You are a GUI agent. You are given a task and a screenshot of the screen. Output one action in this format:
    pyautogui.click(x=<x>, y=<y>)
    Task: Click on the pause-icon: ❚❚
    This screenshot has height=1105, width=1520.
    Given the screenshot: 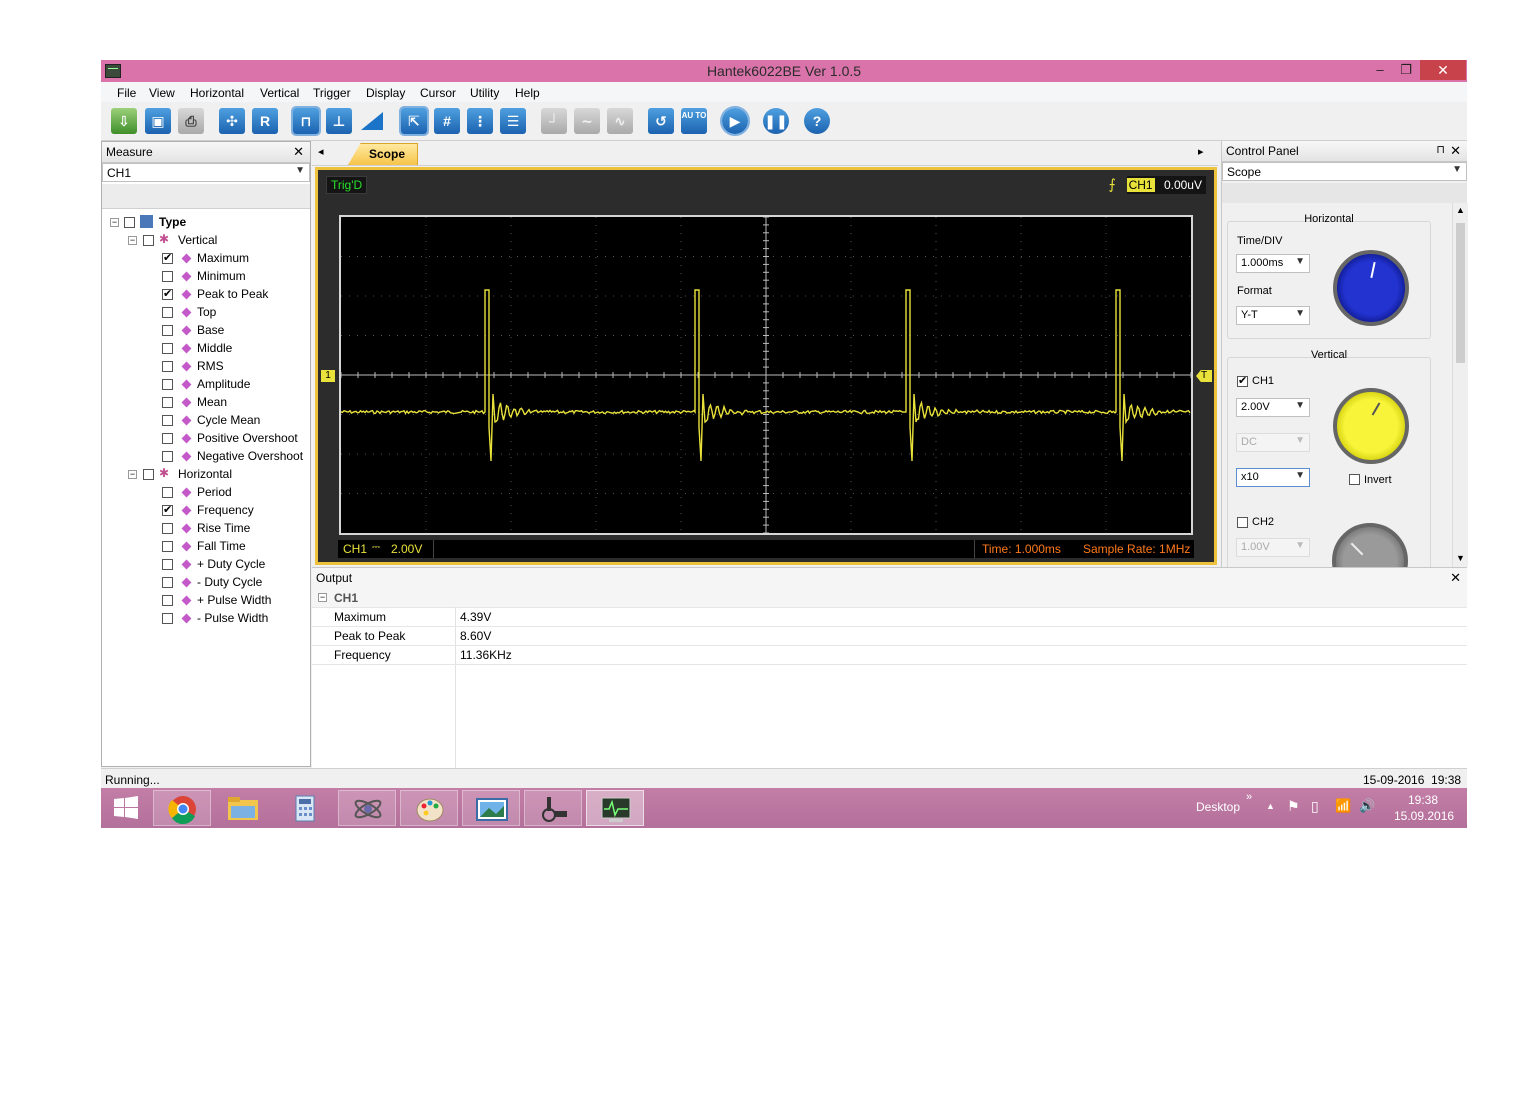 What is the action you would take?
    pyautogui.click(x=776, y=121)
    